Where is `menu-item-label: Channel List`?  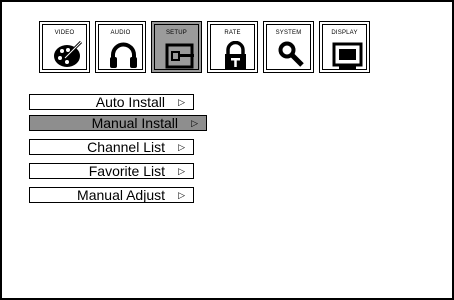
menu-item-label: Channel List is located at coordinates (126, 147).